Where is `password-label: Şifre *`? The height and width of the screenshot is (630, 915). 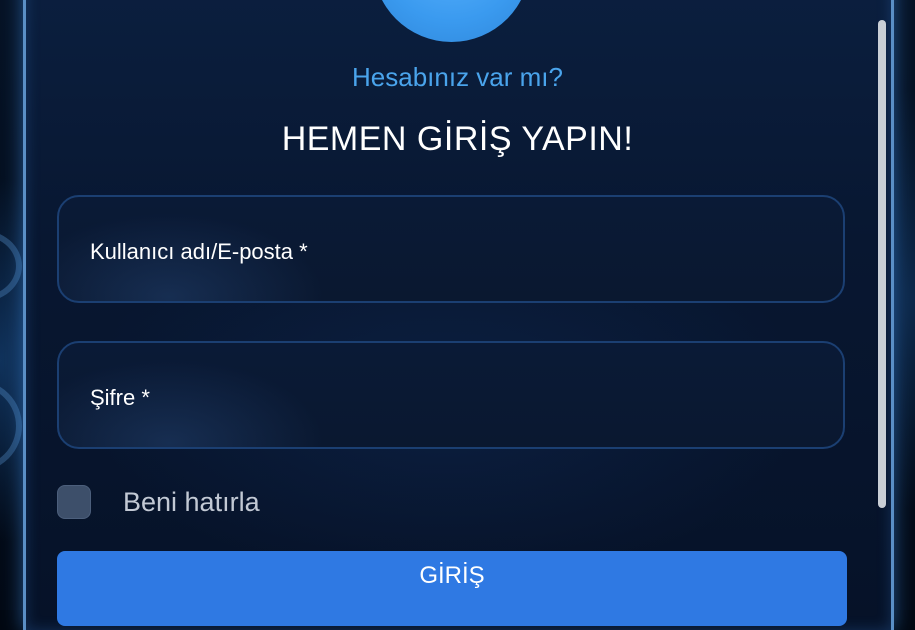
password-label: Şifre * is located at coordinates (120, 397).